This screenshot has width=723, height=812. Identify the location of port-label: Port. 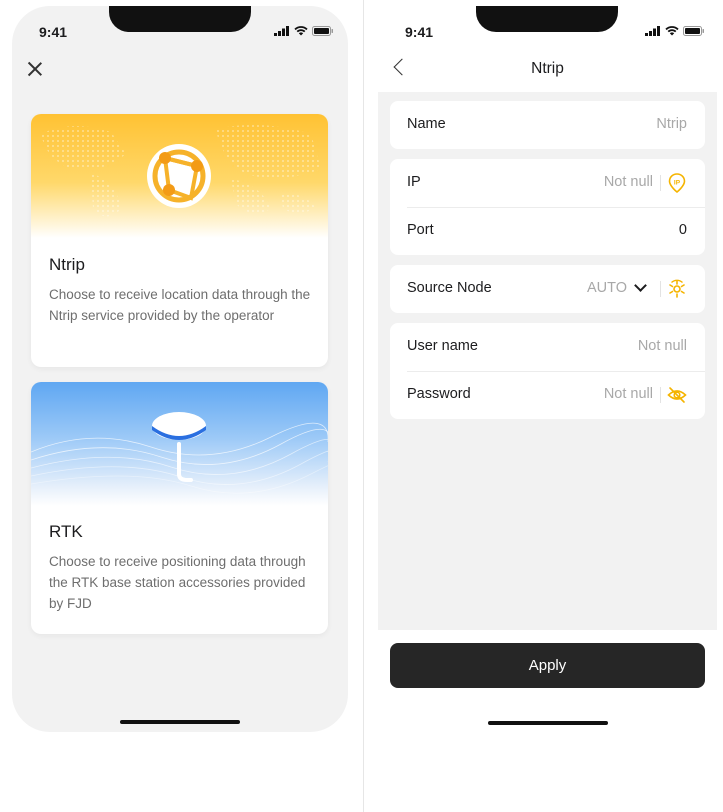
(420, 230).